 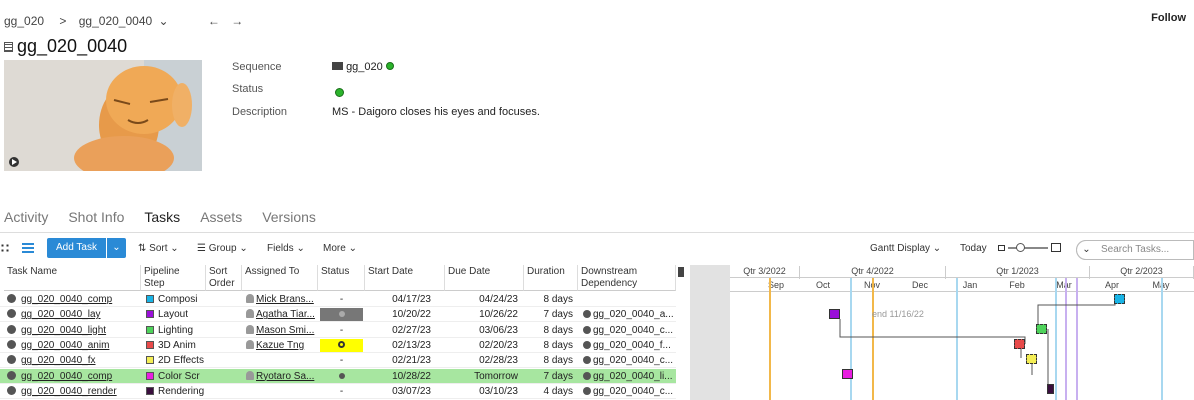 What do you see at coordinates (237, 21) in the screenshot?
I see `forward-arrow-icon: →` at bounding box center [237, 21].